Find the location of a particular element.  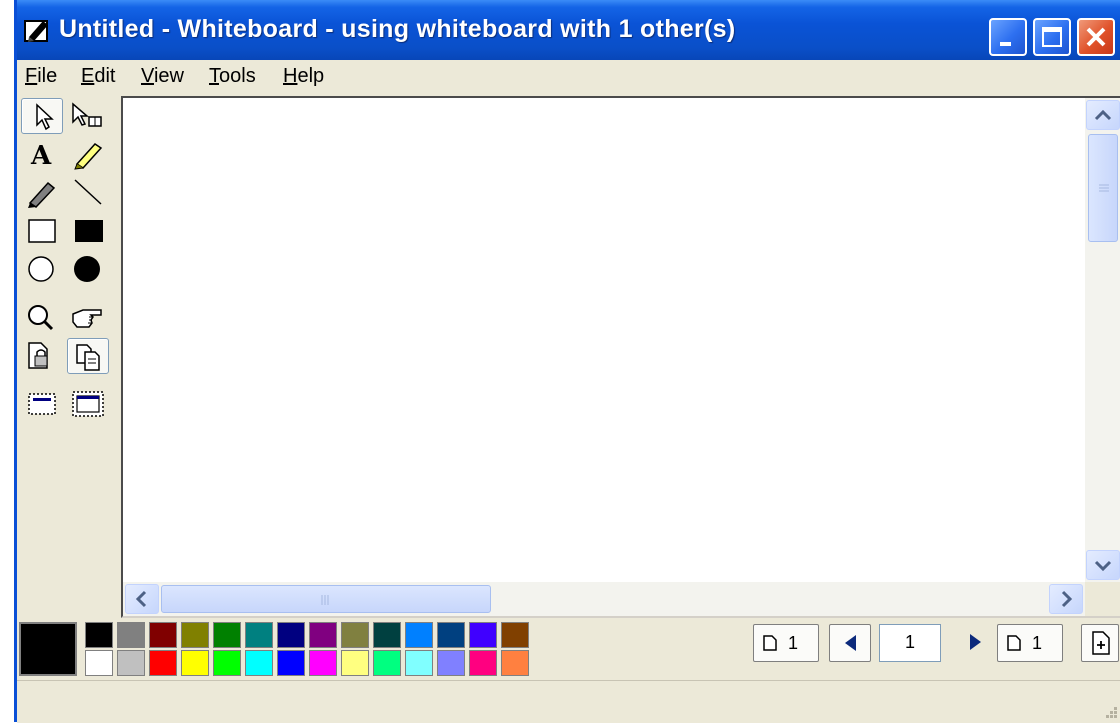

close-button is located at coordinates (1096, 37).